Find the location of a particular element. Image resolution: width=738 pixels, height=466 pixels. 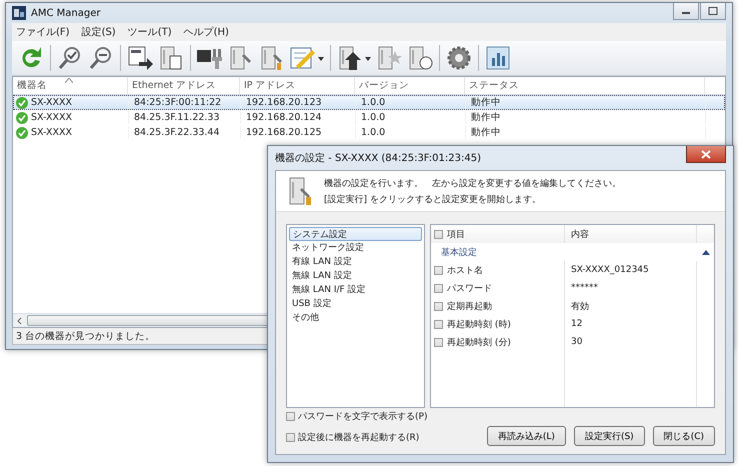

setting-label: ホスト名 is located at coordinates (465, 270).